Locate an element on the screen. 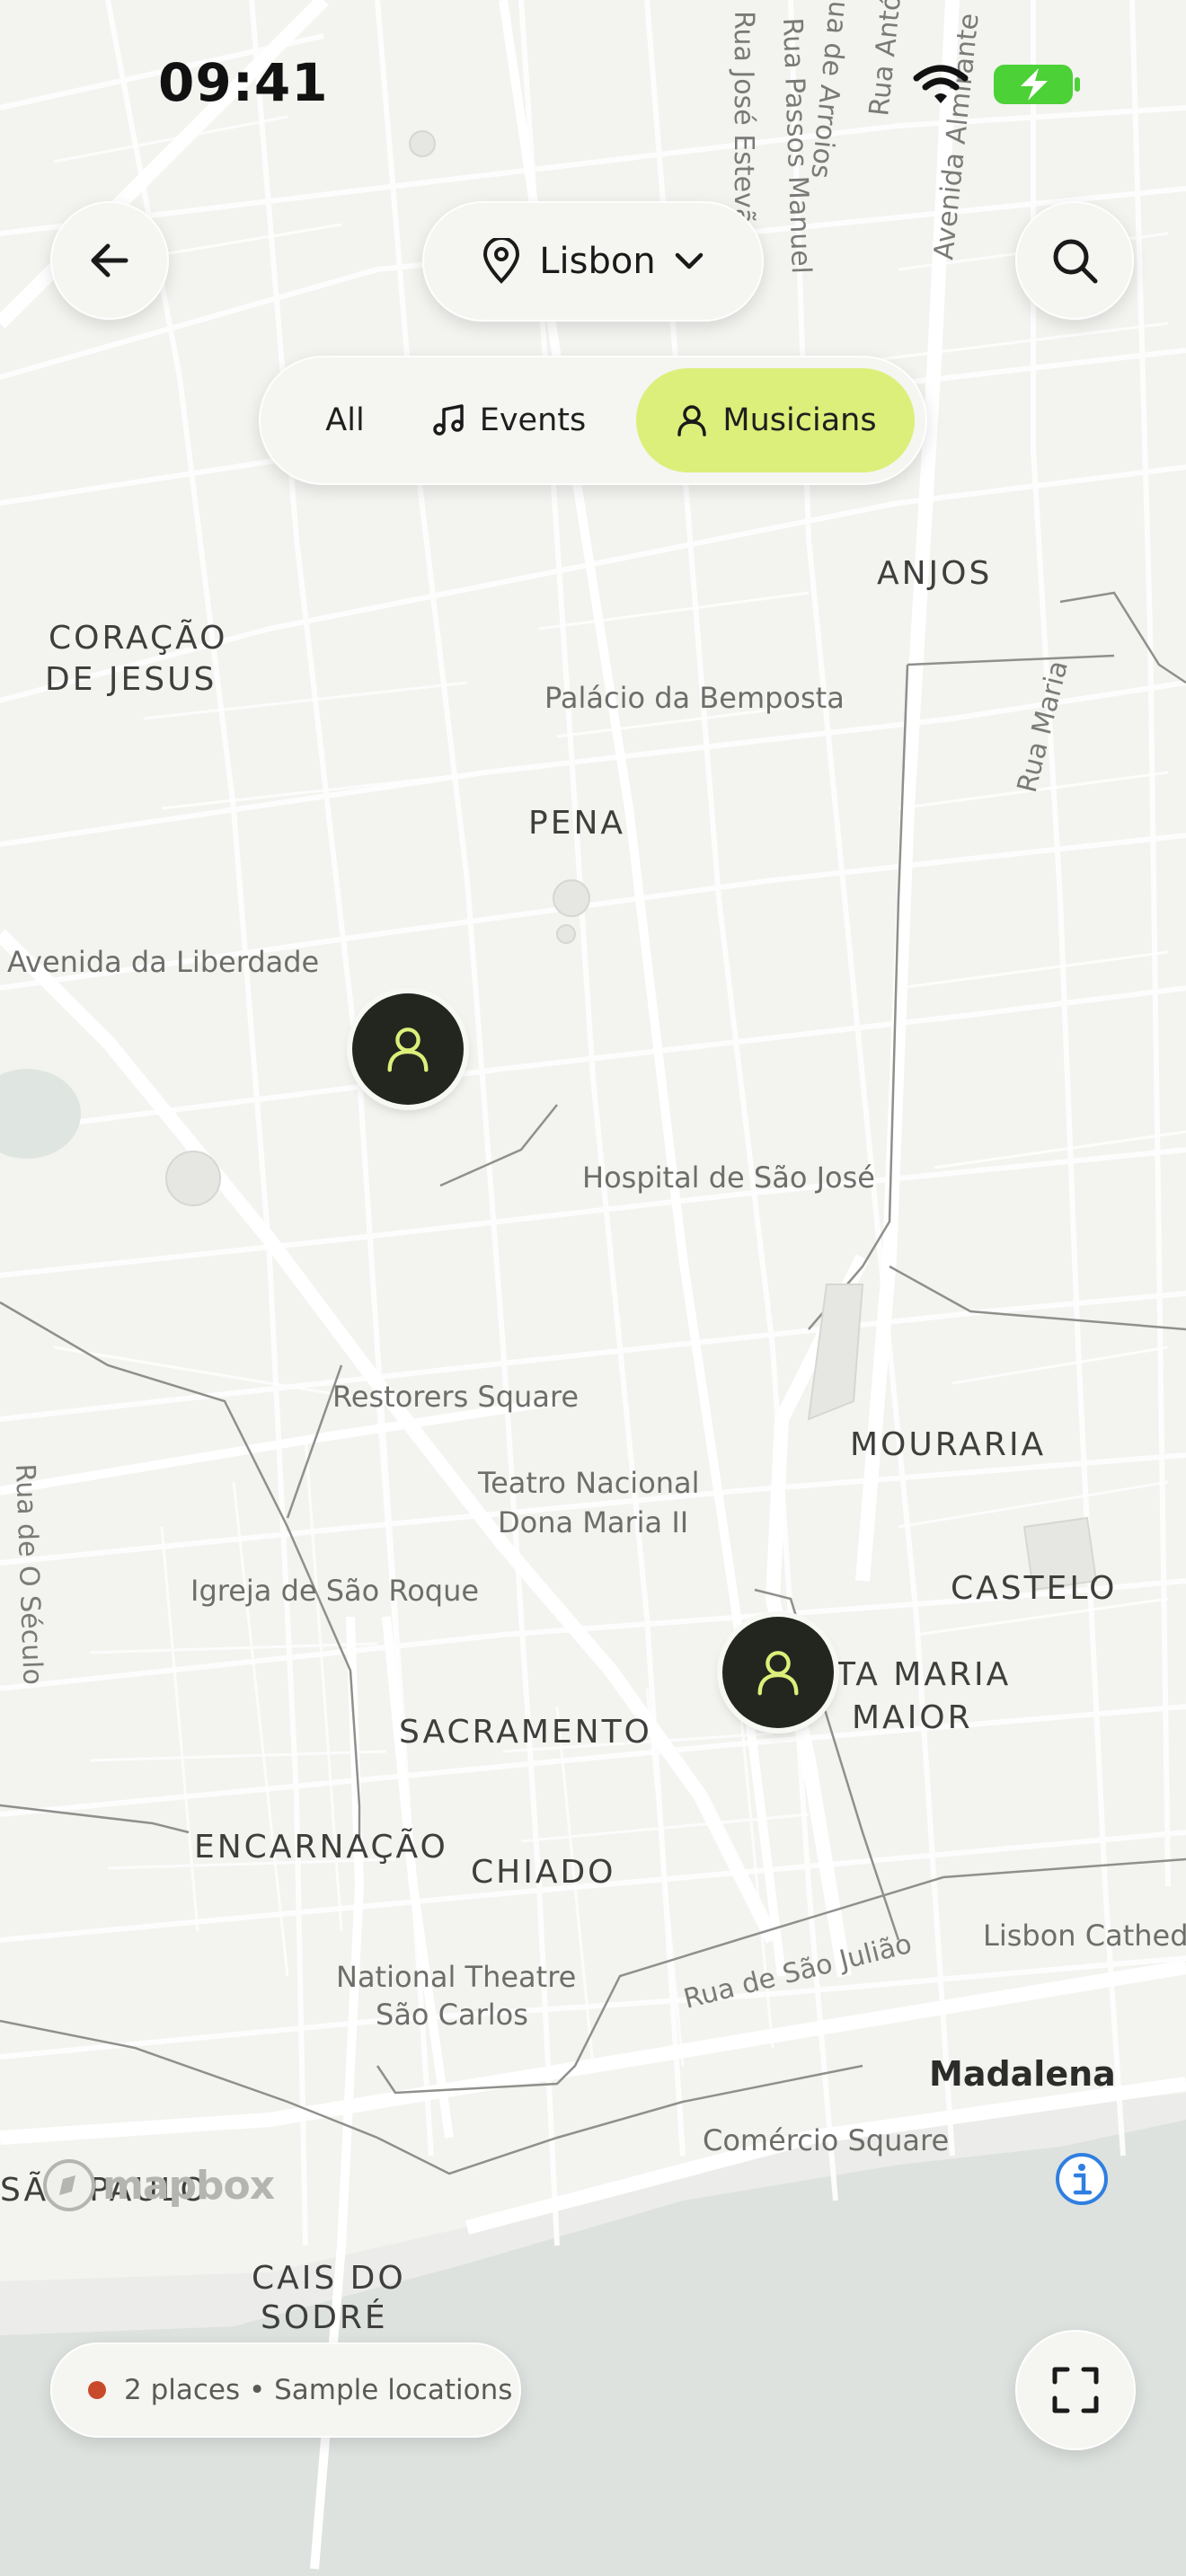  search-button is located at coordinates (1074, 260).